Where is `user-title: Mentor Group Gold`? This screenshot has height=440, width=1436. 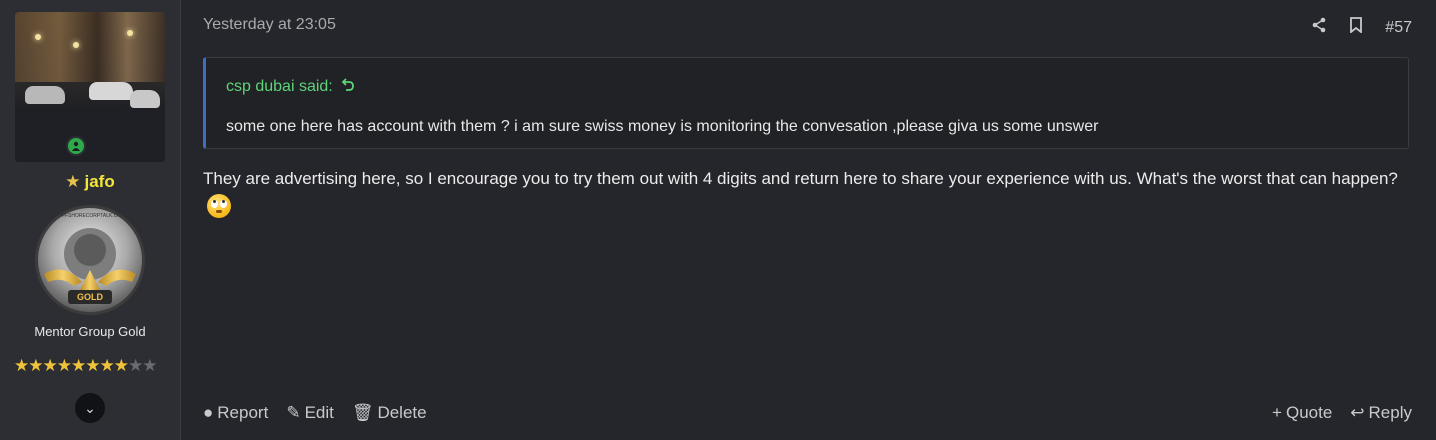 user-title: Mentor Group Gold is located at coordinates (90, 331).